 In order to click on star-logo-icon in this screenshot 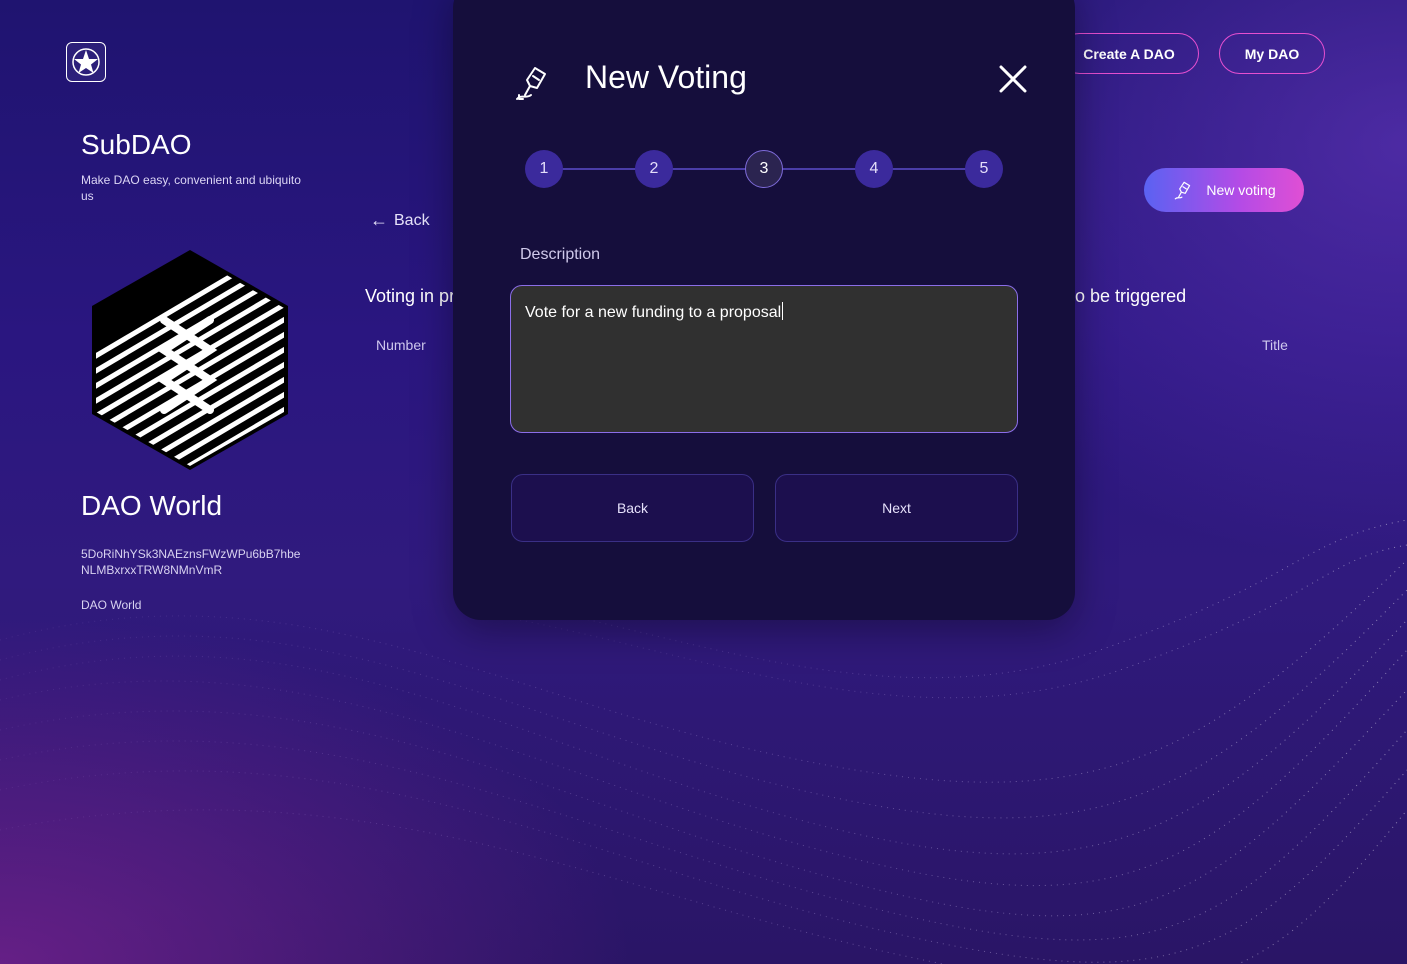, I will do `click(86, 62)`.